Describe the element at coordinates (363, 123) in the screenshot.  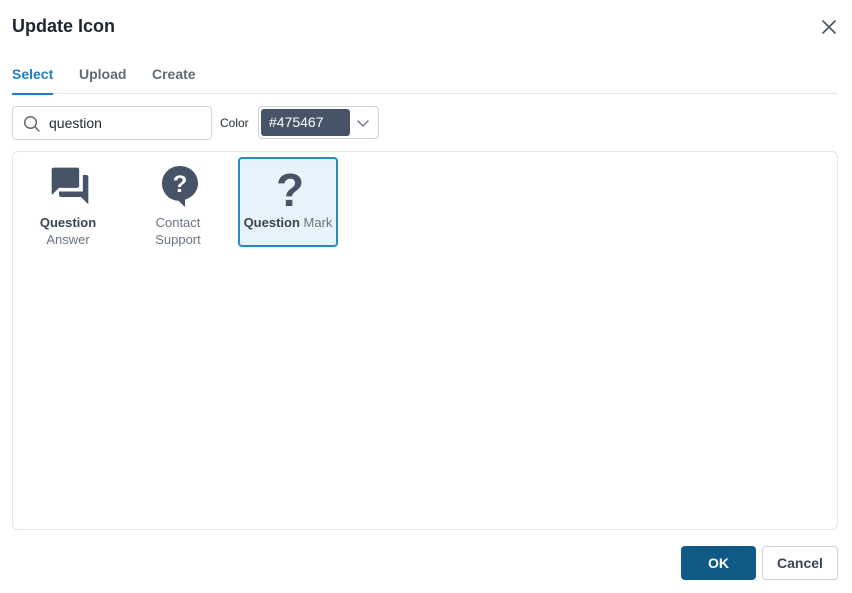
I see `chevron-down-icon` at that location.